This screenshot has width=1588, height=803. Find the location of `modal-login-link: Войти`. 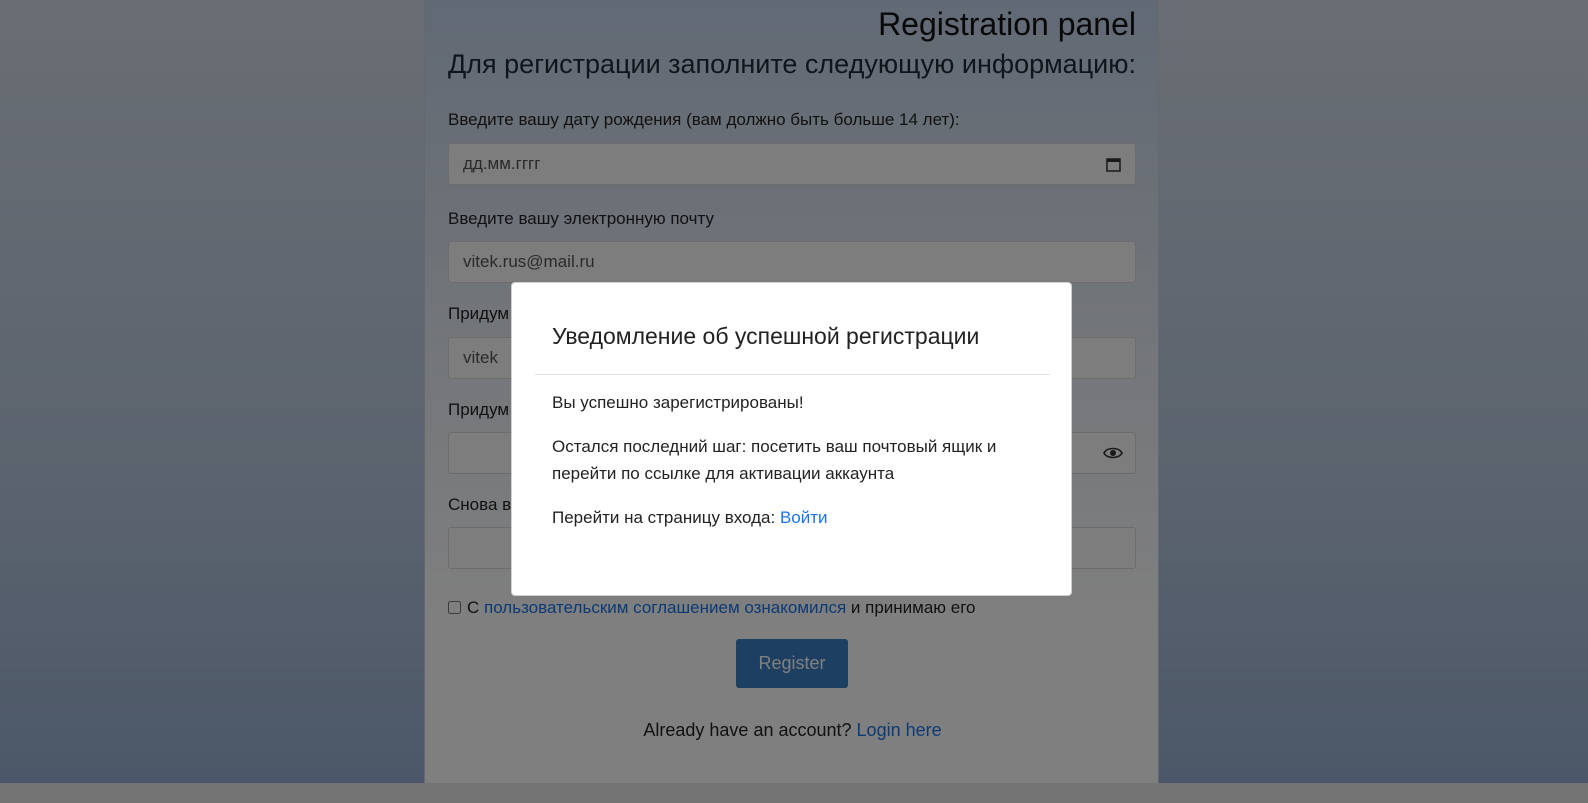

modal-login-link: Войти is located at coordinates (804, 517).